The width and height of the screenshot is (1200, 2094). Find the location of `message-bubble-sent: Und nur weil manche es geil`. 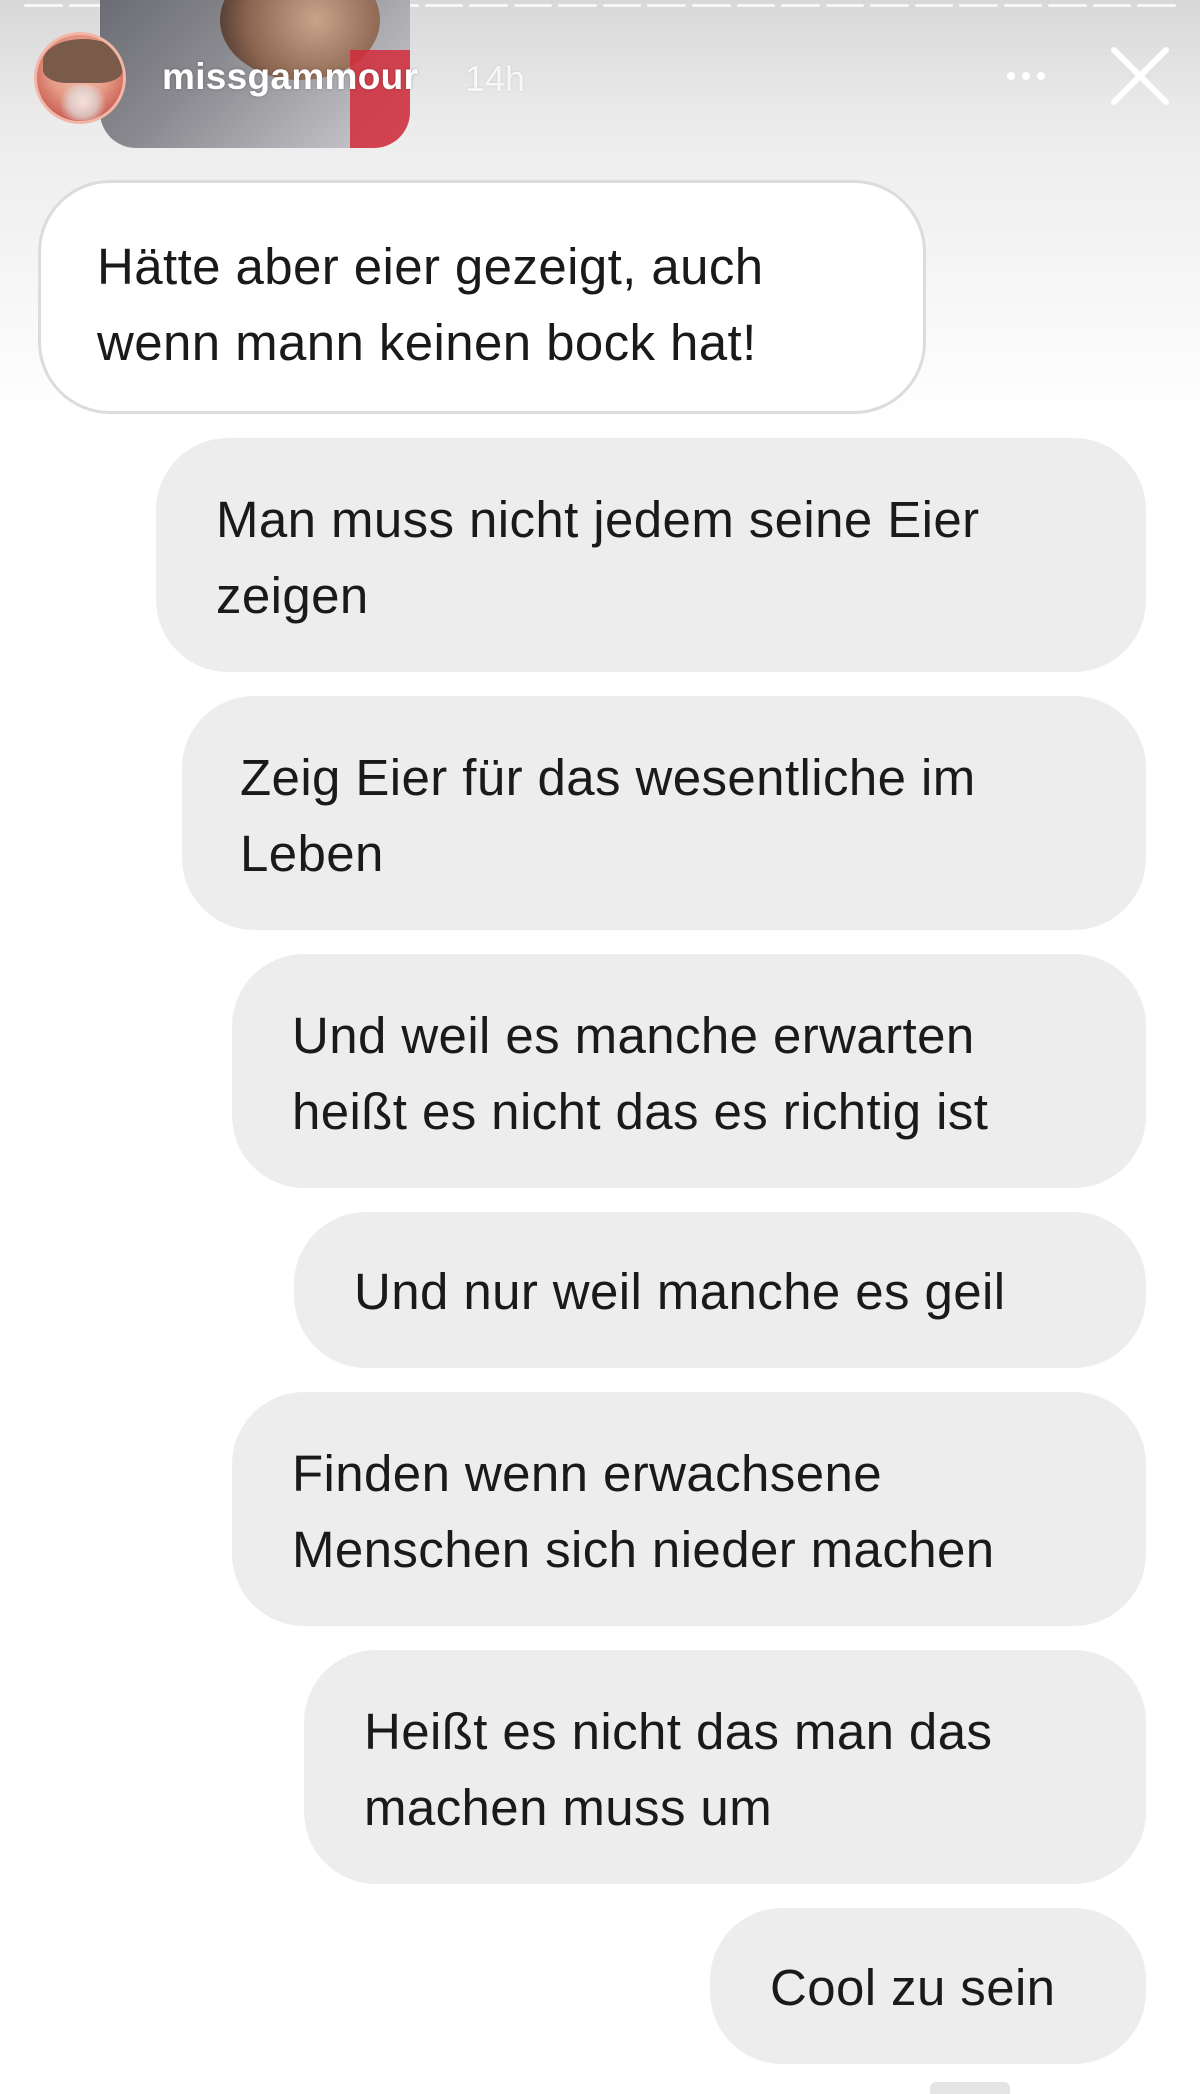

message-bubble-sent: Und nur weil manche es geil is located at coordinates (720, 1290).